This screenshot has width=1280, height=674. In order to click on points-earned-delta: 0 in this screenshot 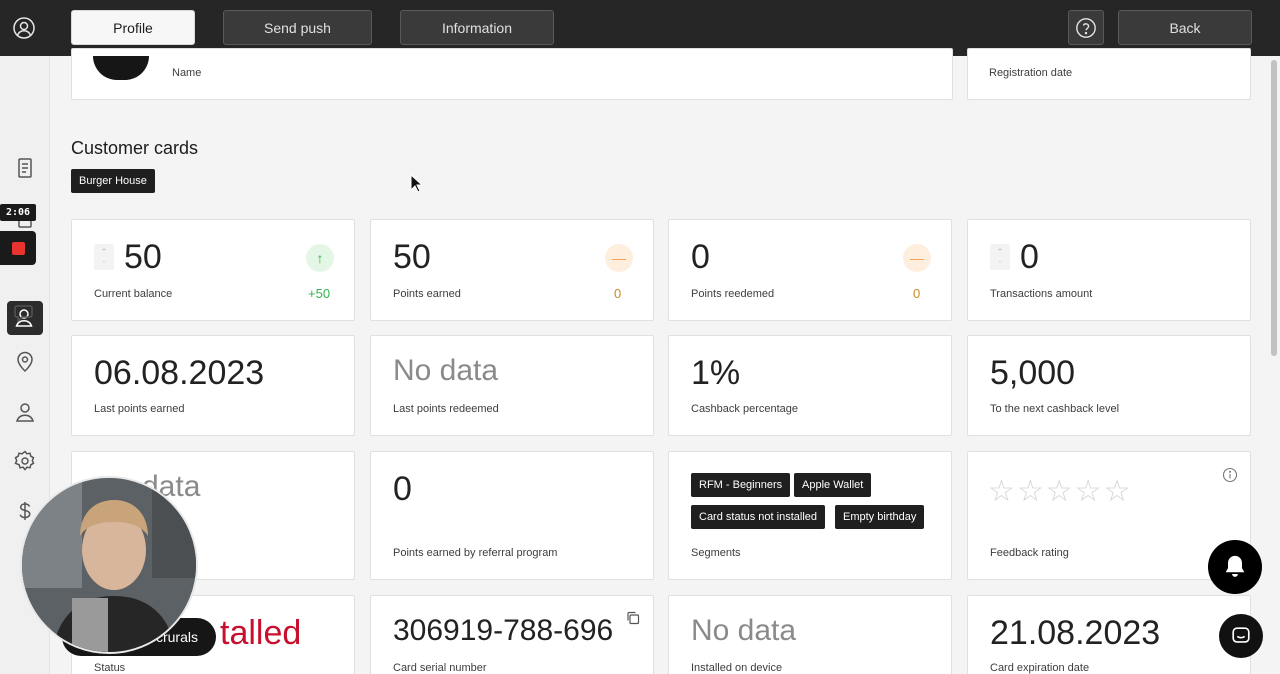, I will do `click(618, 293)`.